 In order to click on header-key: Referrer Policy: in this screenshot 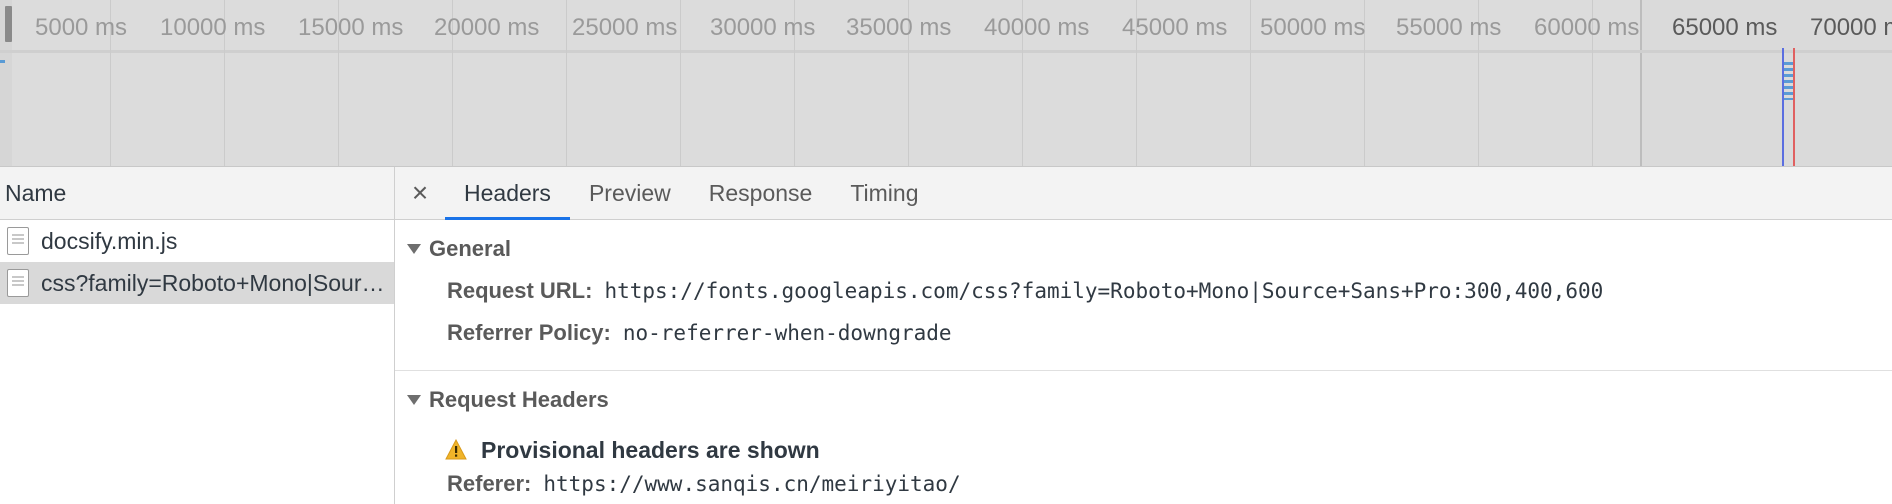, I will do `click(529, 332)`.